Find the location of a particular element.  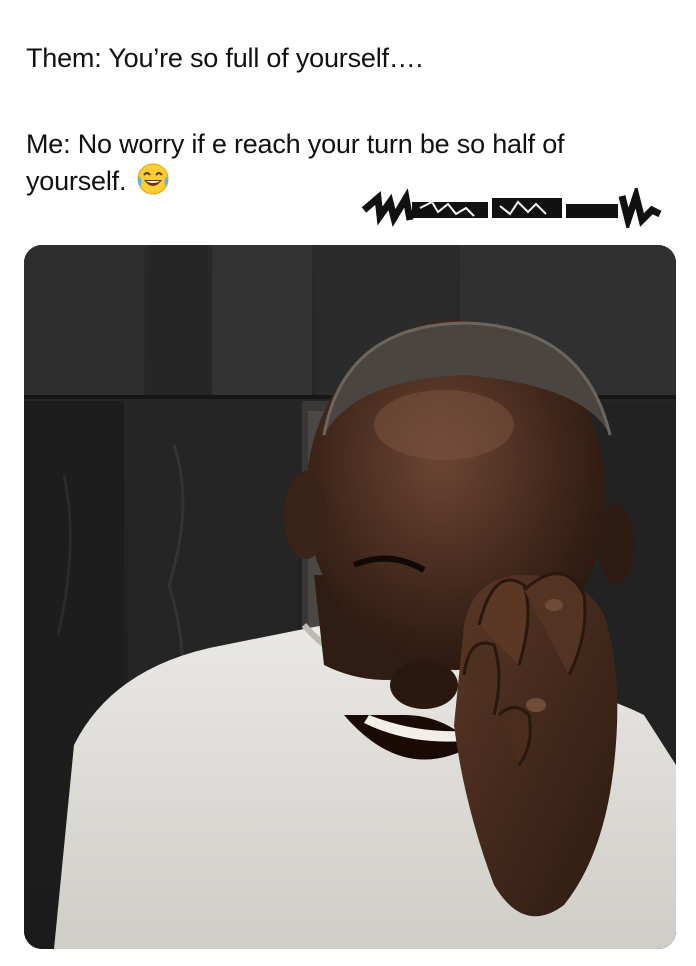

caption-them-line: Them: You’re so full of yourself…. is located at coordinates (348, 58).